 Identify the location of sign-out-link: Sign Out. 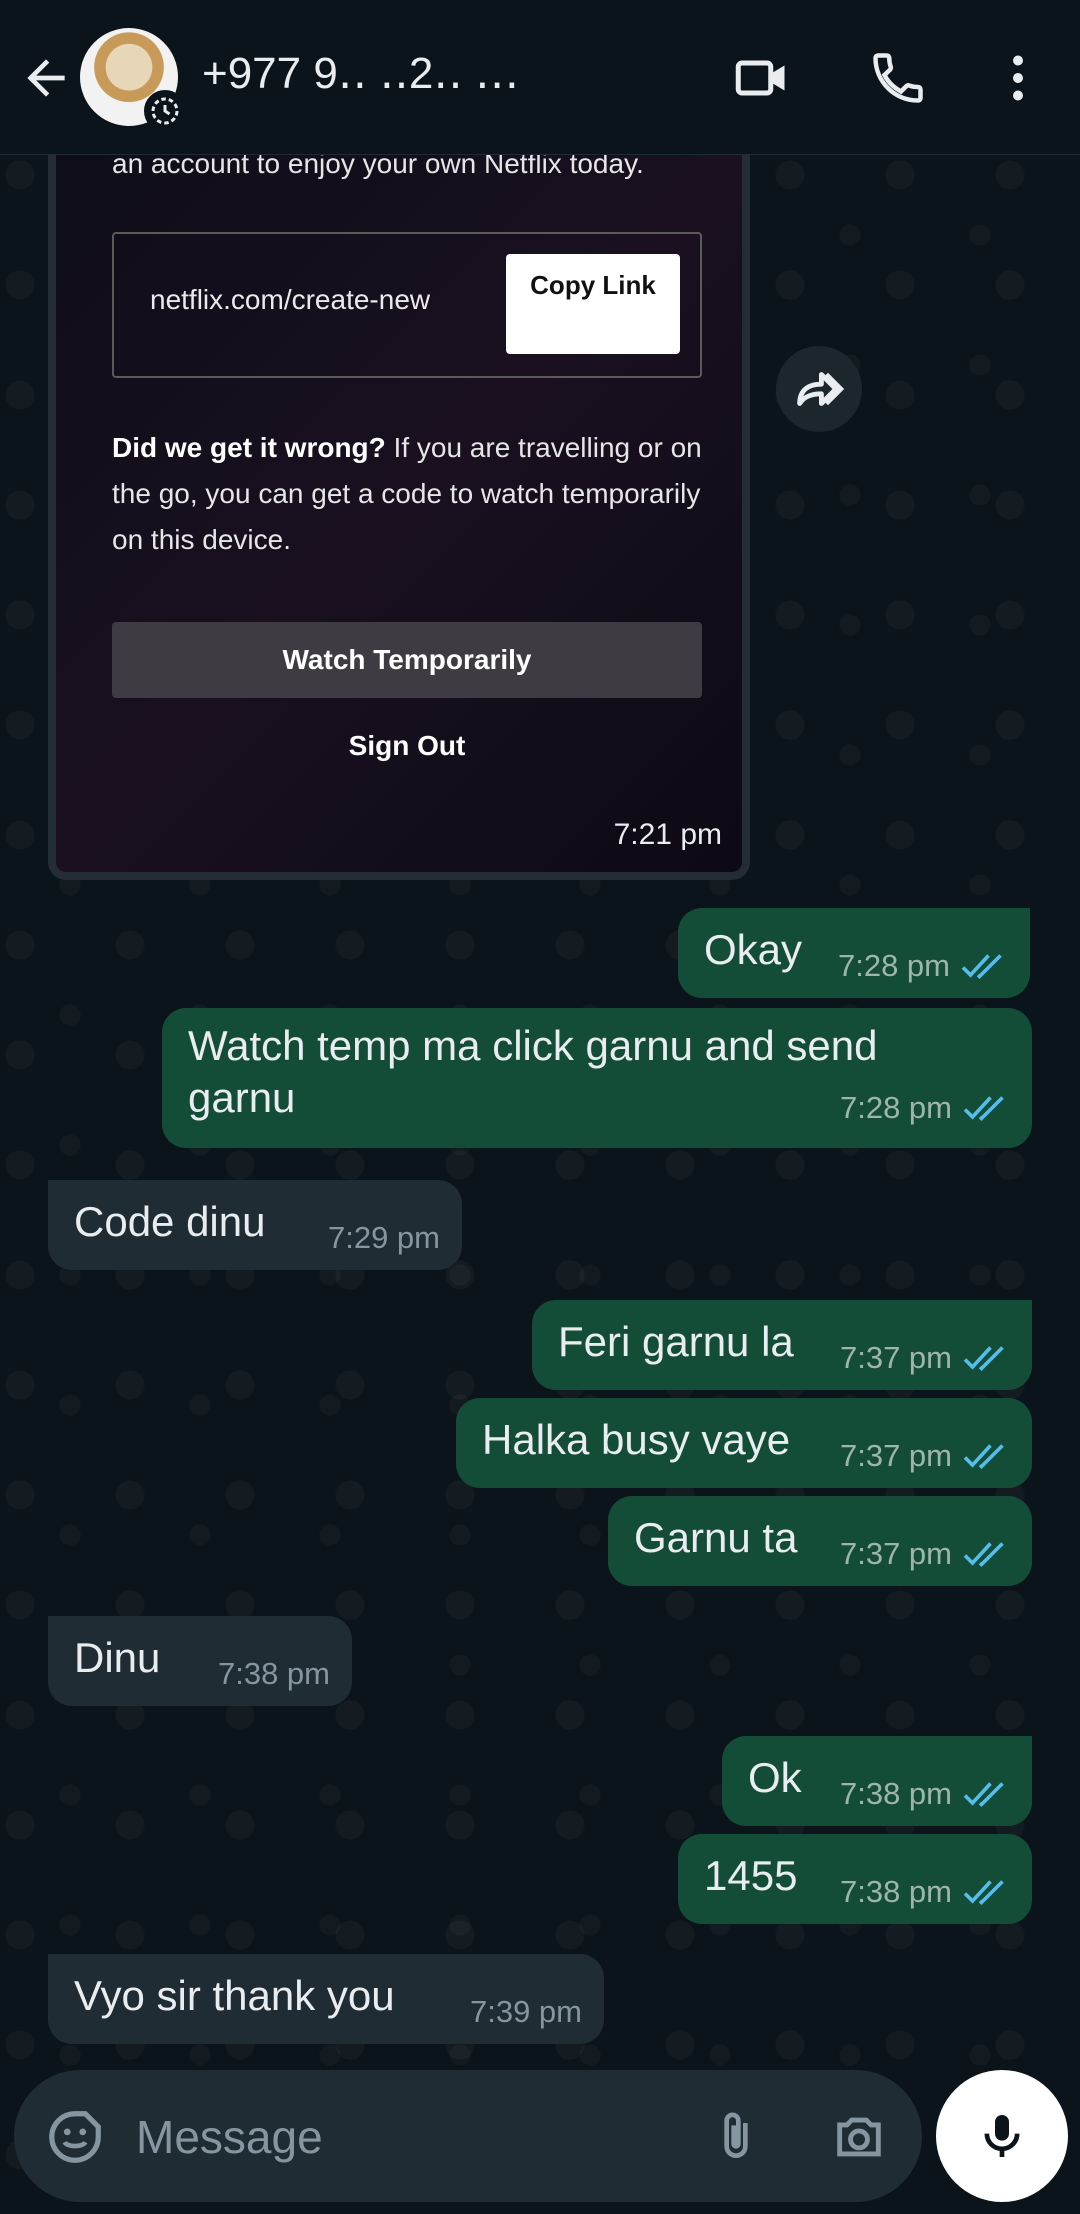
(407, 745).